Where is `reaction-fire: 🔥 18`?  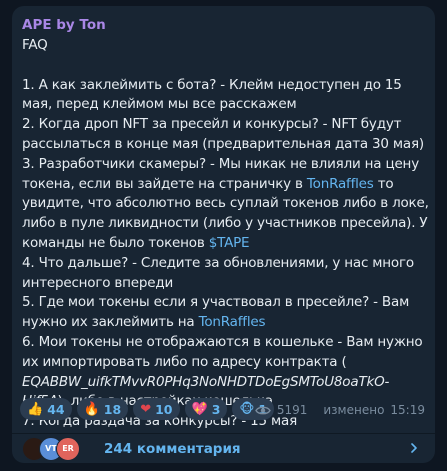
reaction-fire: 🔥 18 is located at coordinates (102, 409).